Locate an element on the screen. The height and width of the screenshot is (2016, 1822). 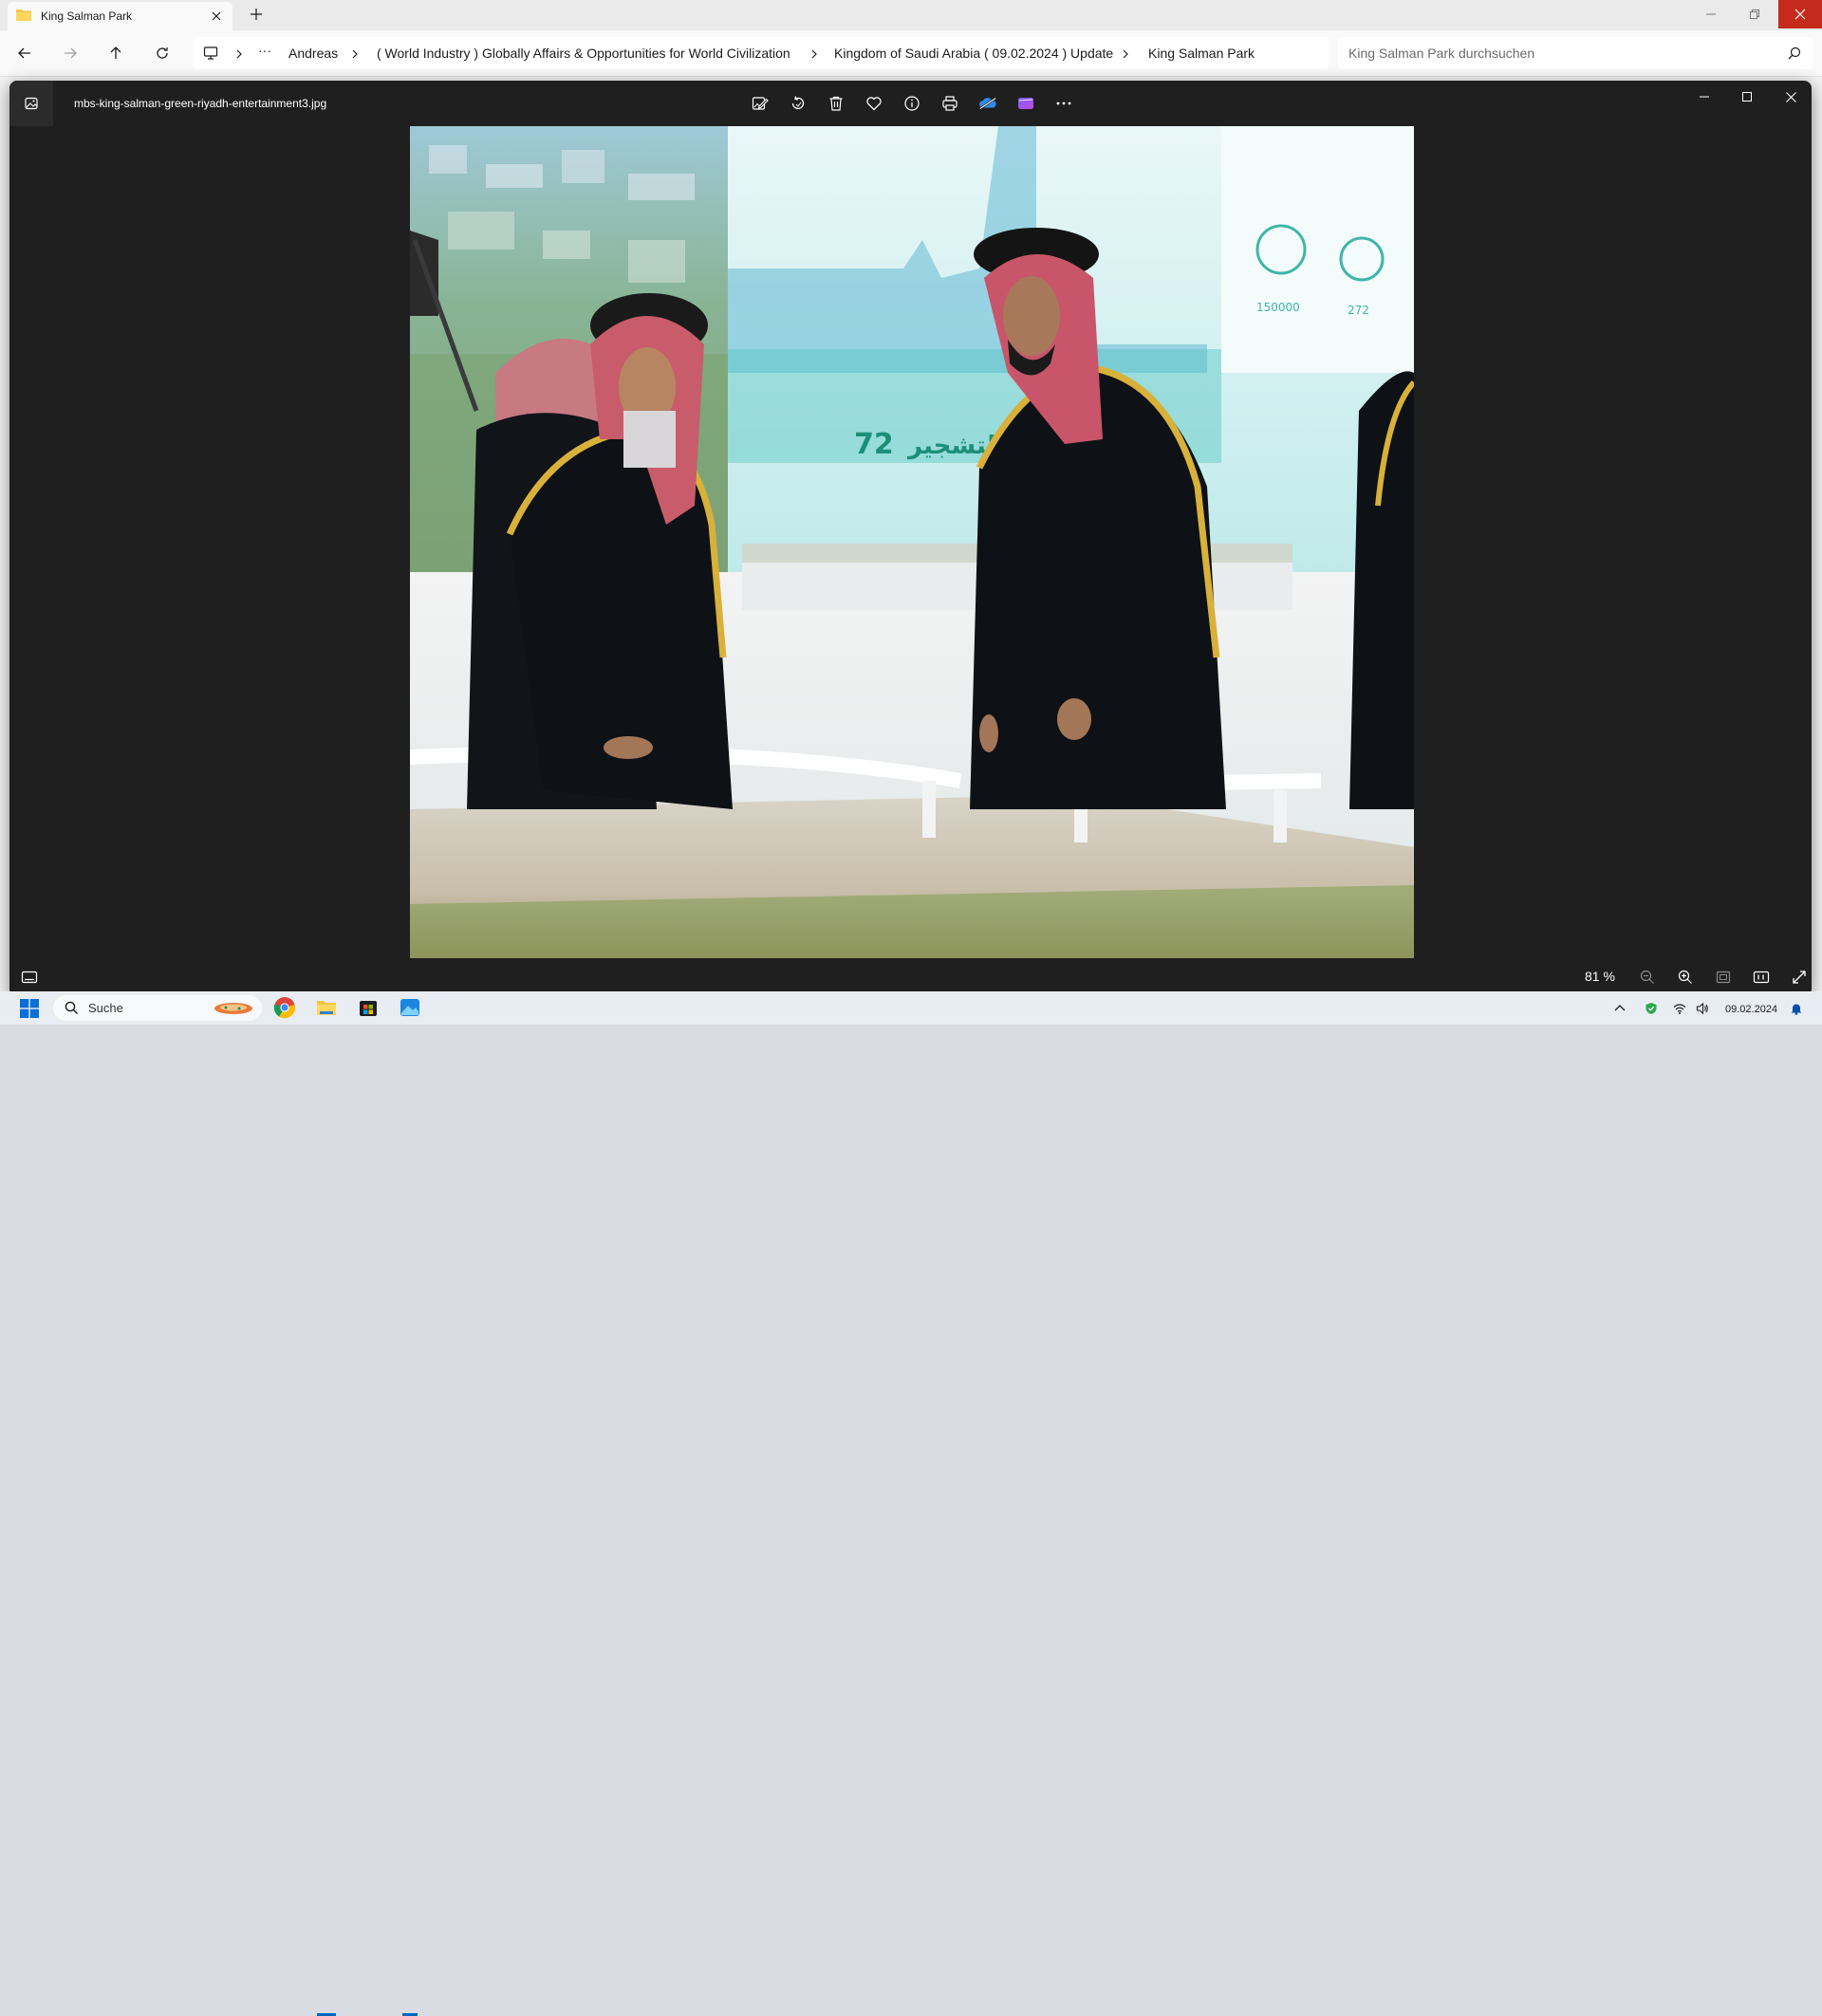
maximize-icon is located at coordinates (1747, 97).